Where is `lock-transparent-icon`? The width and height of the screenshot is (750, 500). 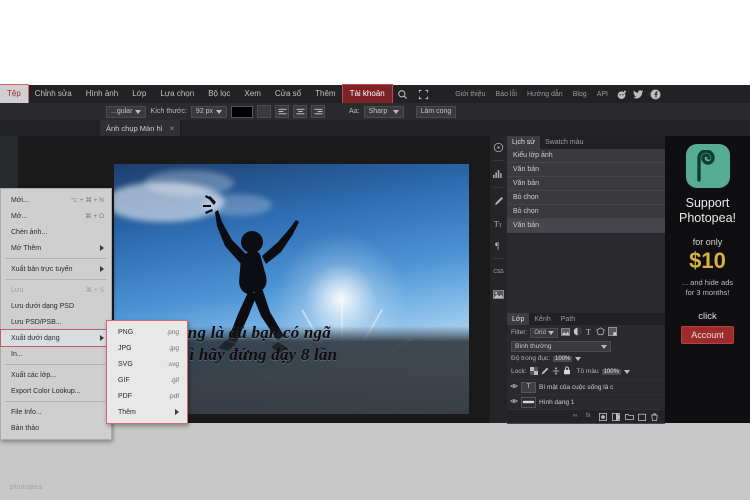 lock-transparent-icon is located at coordinates (533, 371).